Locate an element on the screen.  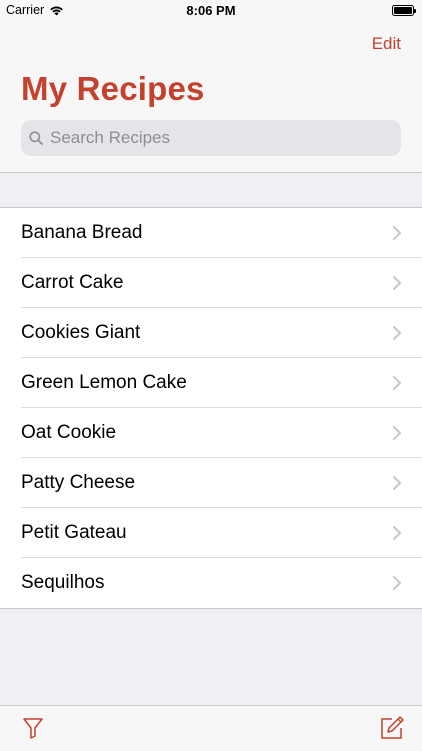
recipe-list-item: Green Lemon Cake is located at coordinates (211, 383).